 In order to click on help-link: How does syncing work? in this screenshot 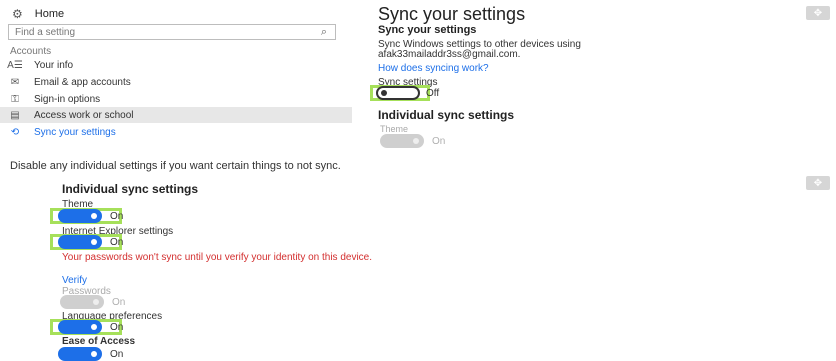, I will do `click(433, 68)`.